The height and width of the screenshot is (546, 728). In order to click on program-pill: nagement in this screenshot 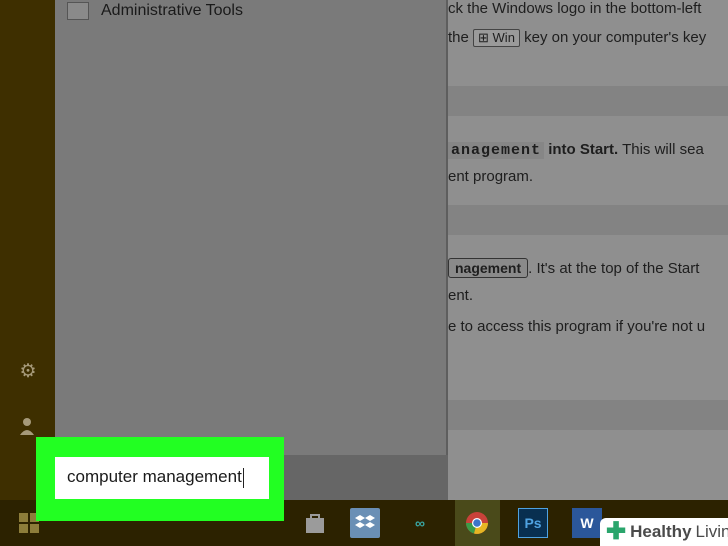, I will do `click(488, 268)`.